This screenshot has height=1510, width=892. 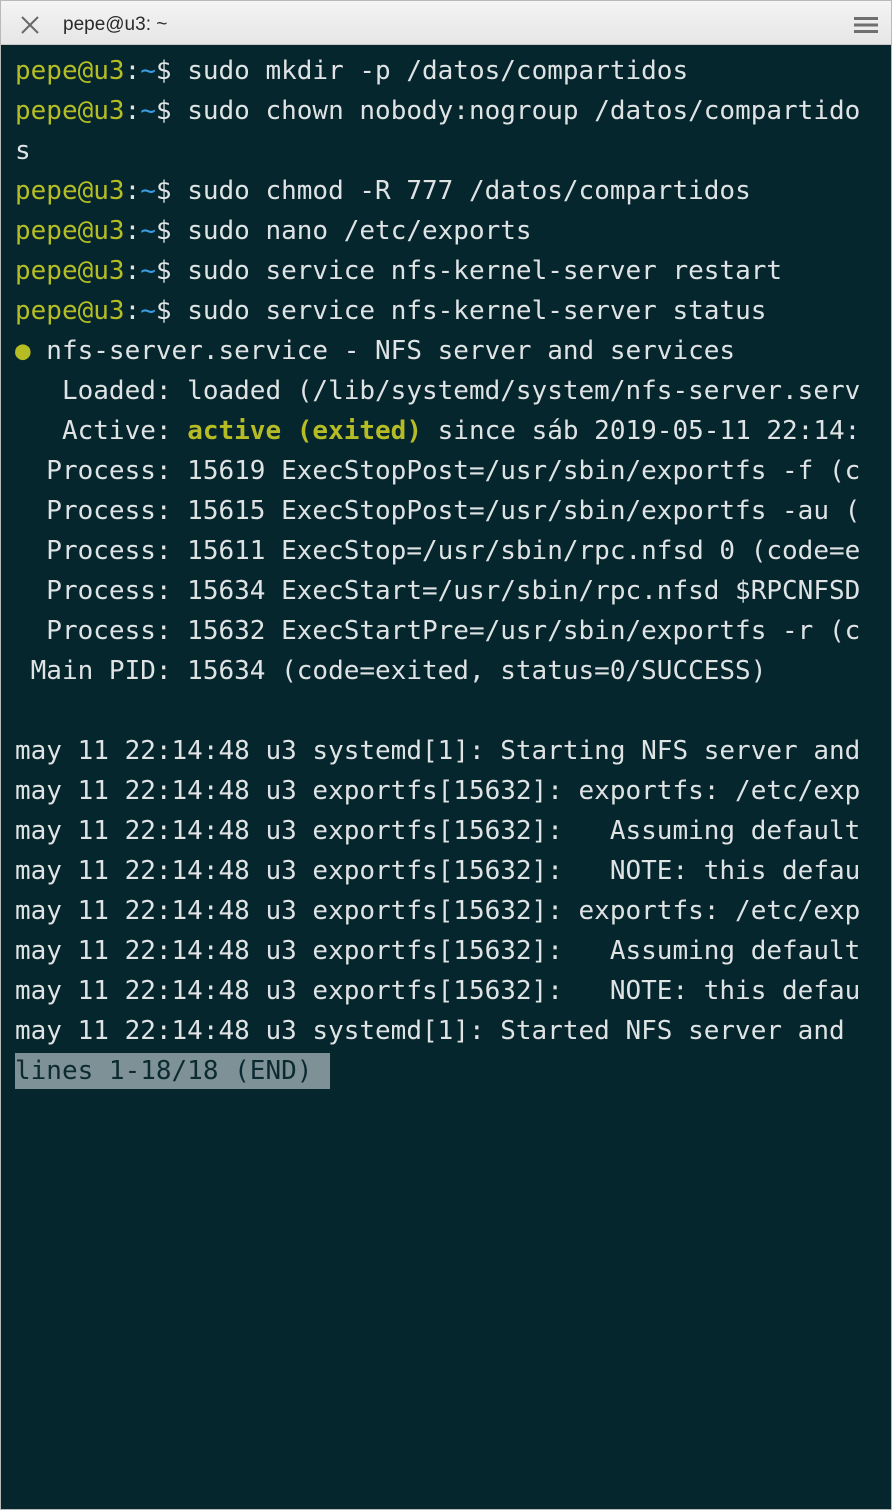 What do you see at coordinates (115, 24) in the screenshot?
I see `window-title: pepe@u3: ~` at bounding box center [115, 24].